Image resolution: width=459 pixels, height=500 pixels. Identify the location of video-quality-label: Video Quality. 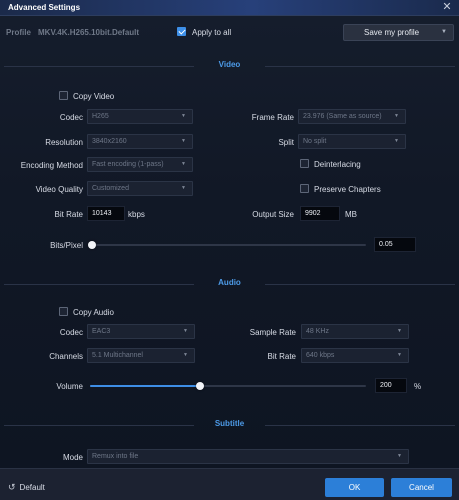
(59, 189).